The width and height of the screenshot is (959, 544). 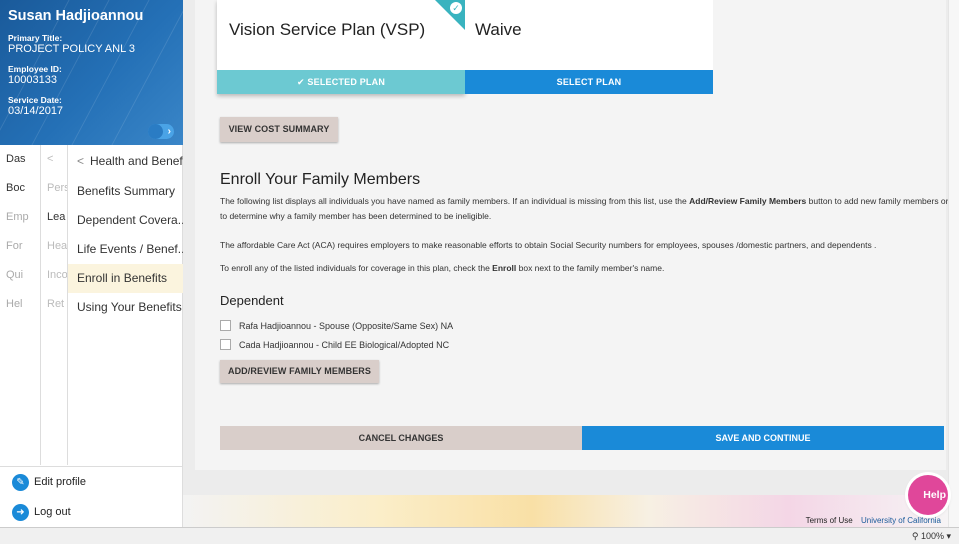 I want to click on nav-item-forms: For, so click(x=20, y=246).